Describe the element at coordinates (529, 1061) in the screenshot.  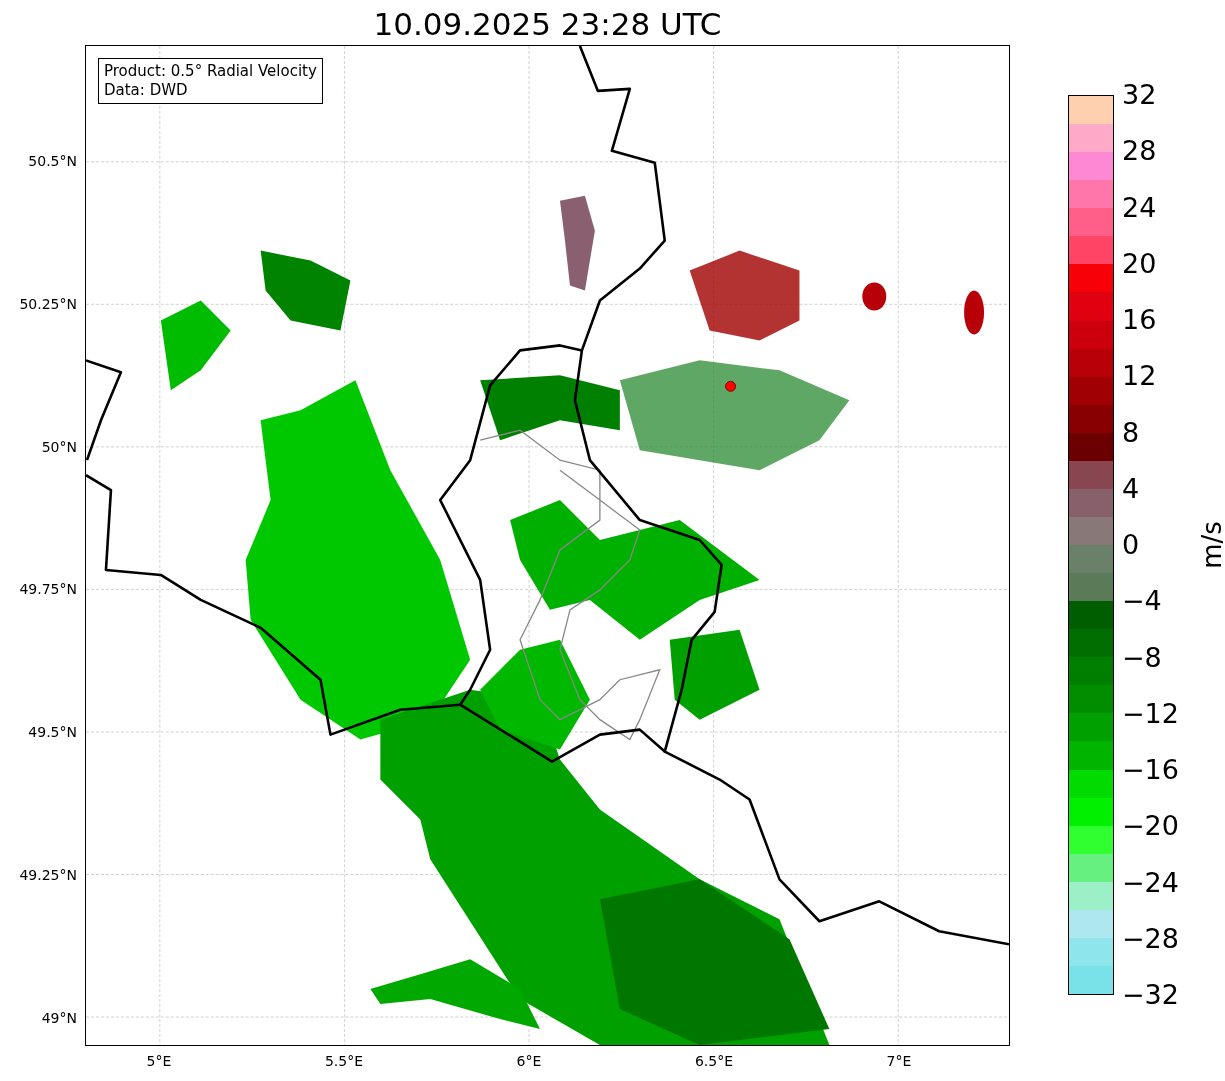
I see `longitude-label: 6°E` at that location.